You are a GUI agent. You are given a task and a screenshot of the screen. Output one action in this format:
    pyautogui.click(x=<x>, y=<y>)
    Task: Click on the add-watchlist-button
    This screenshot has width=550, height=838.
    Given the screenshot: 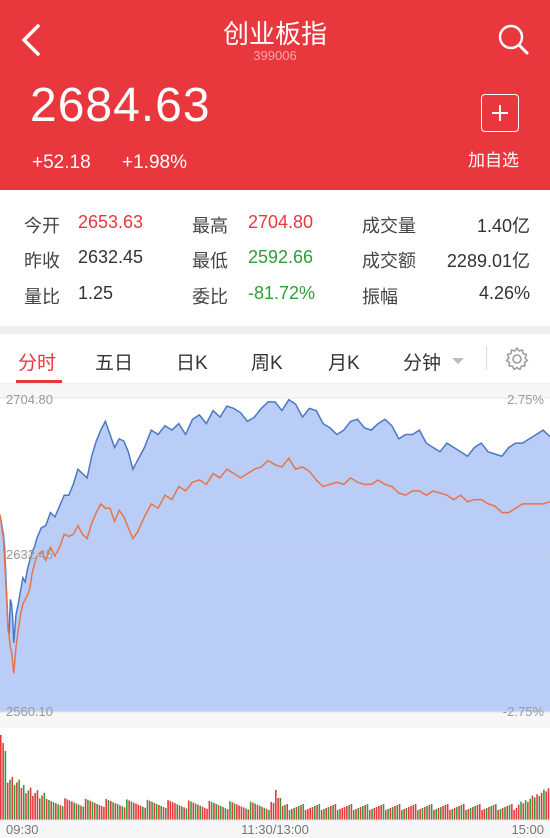 What is the action you would take?
    pyautogui.click(x=500, y=113)
    